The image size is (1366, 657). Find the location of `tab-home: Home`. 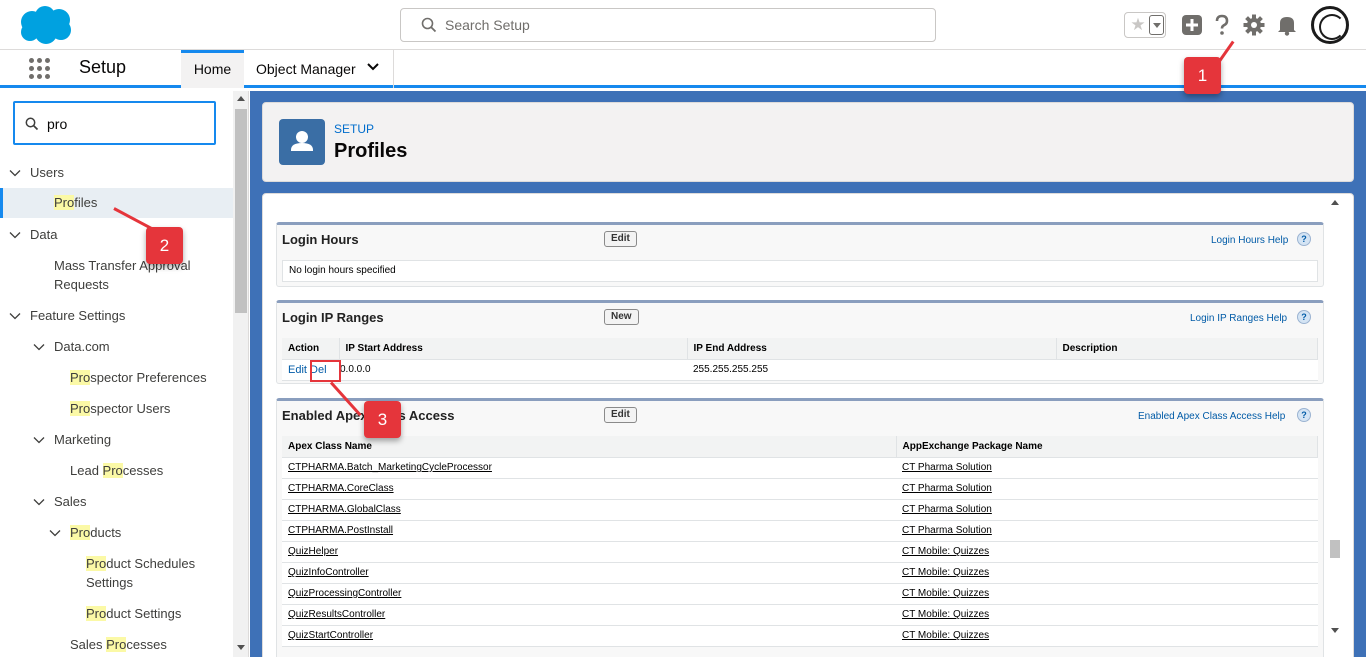

tab-home: Home is located at coordinates (212, 69).